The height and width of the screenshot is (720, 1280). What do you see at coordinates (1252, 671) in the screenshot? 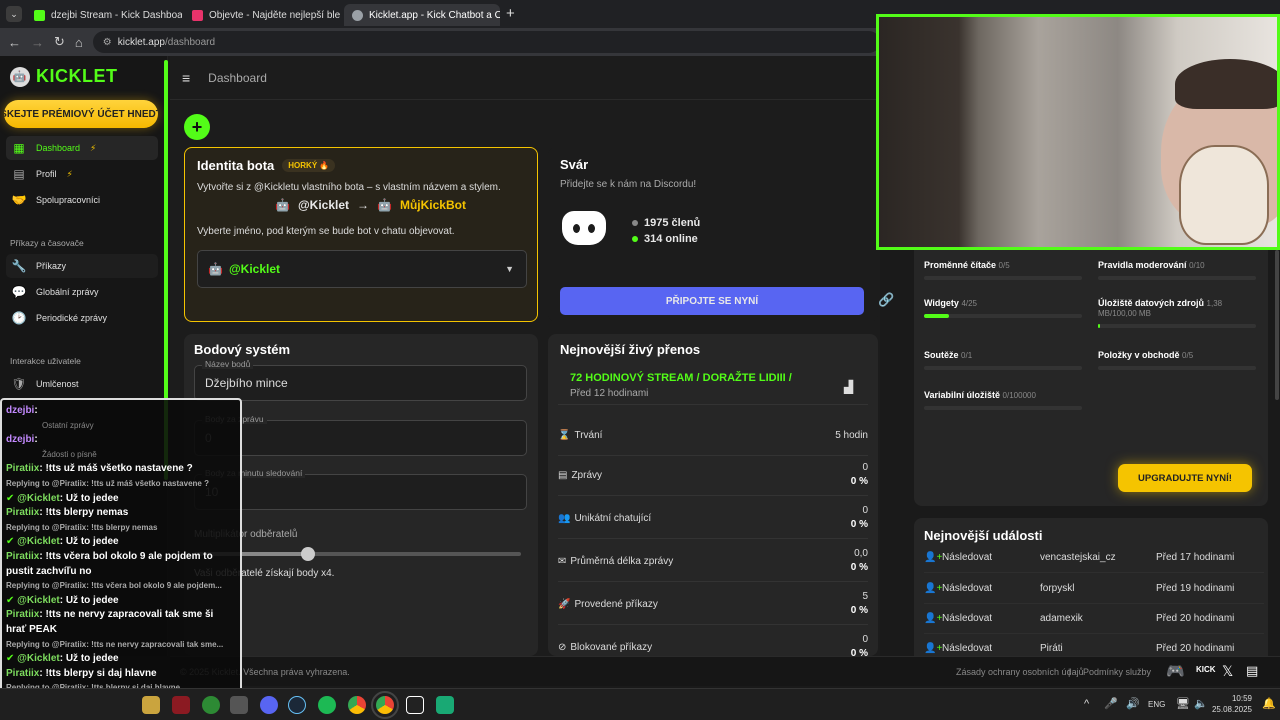
I see `document-icon: ▤` at bounding box center [1252, 671].